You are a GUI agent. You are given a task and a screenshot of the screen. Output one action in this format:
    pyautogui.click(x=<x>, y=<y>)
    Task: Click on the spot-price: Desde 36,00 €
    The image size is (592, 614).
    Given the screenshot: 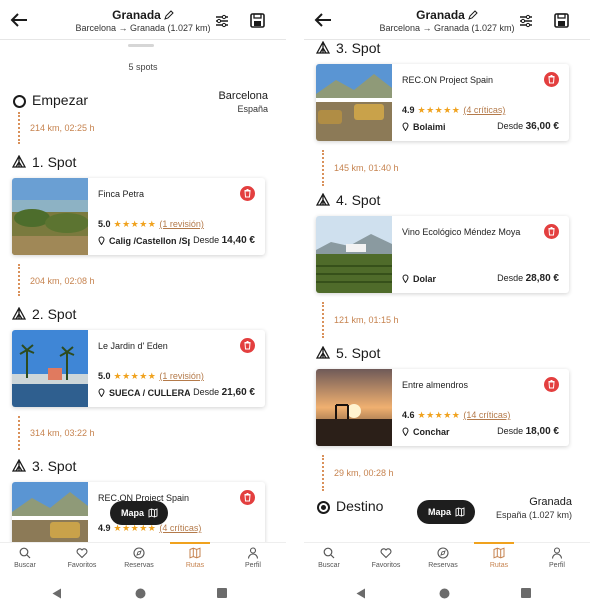 What is the action you would take?
    pyautogui.click(x=528, y=126)
    